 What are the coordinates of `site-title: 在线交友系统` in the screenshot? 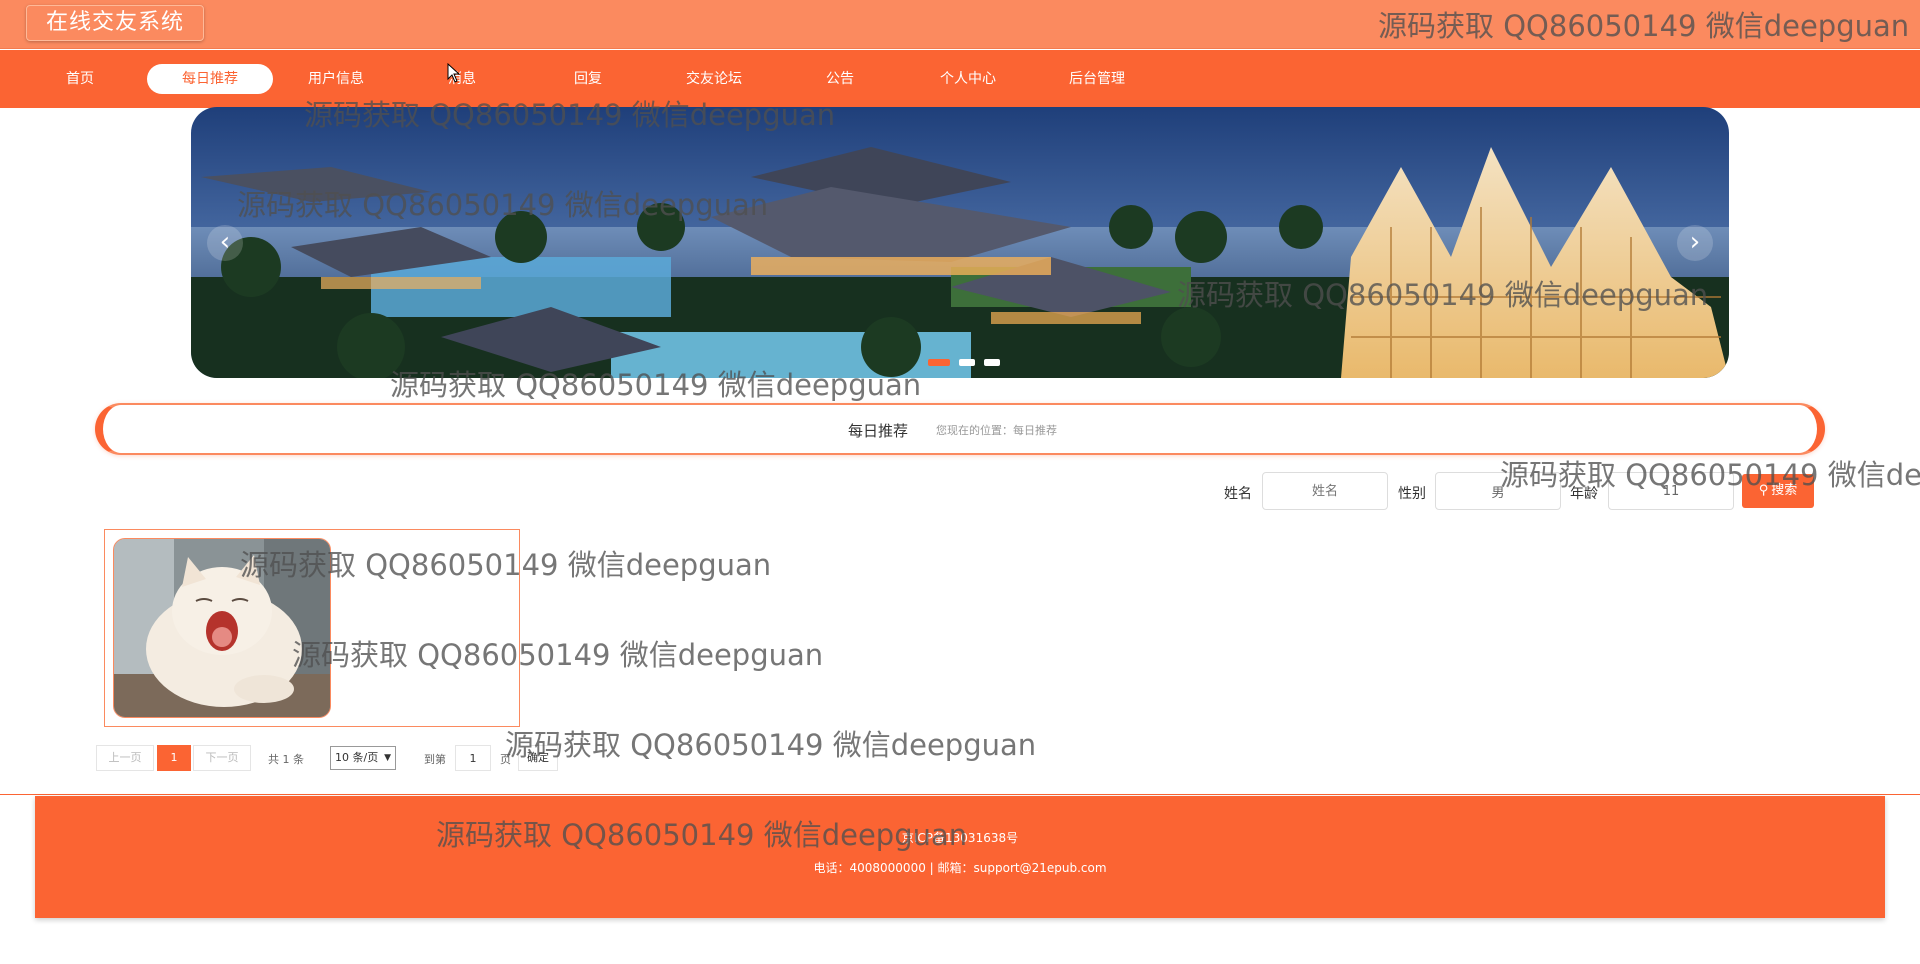 It's located at (115, 23).